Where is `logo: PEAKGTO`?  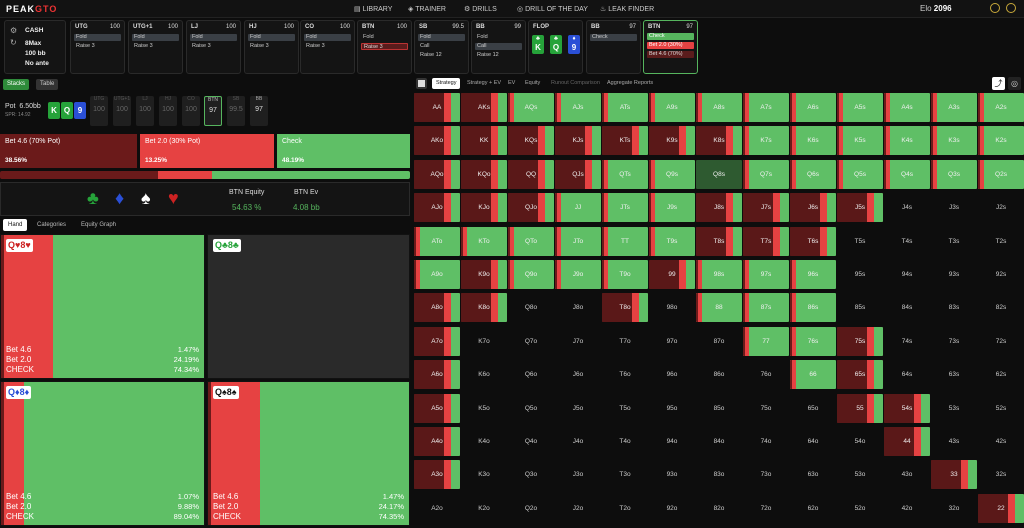 logo: PEAKGTO is located at coordinates (31, 9).